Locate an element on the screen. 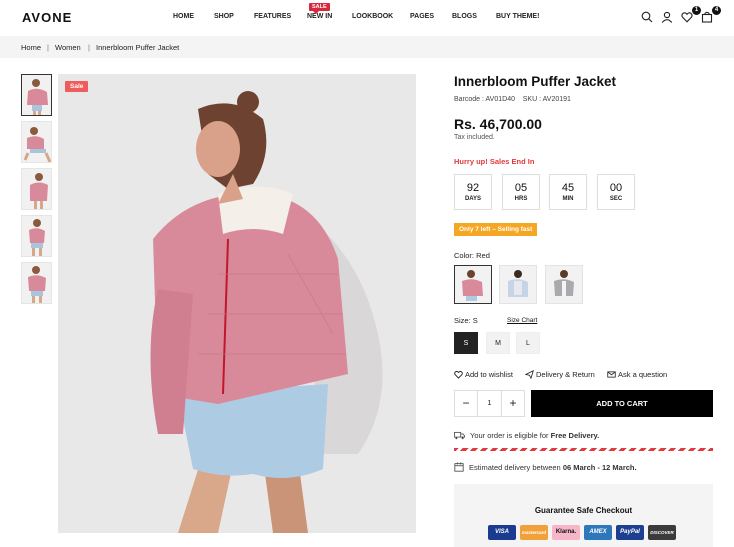  countdown-heading: Hurry up! Sales End In is located at coordinates (494, 161).